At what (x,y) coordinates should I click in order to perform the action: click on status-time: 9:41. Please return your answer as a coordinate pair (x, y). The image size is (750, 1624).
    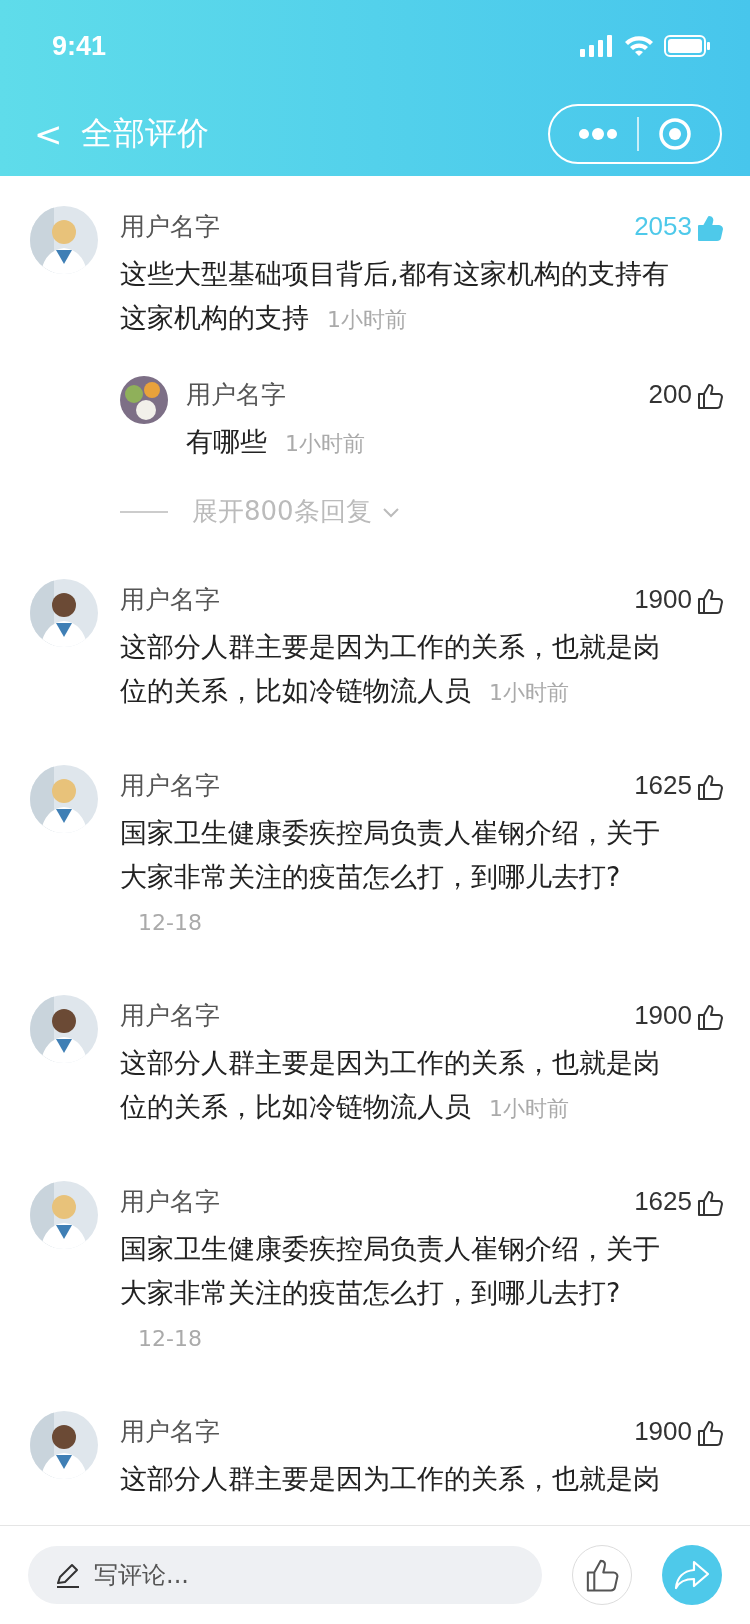
    Looking at the image, I should click on (79, 46).